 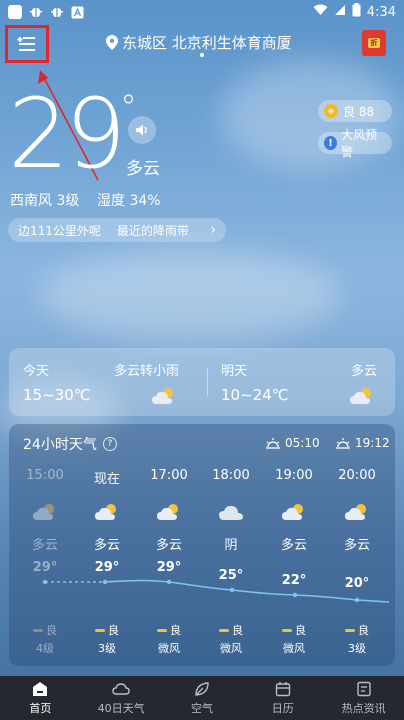 I want to click on hourly-title-text: 24小时天气, so click(x=60, y=445).